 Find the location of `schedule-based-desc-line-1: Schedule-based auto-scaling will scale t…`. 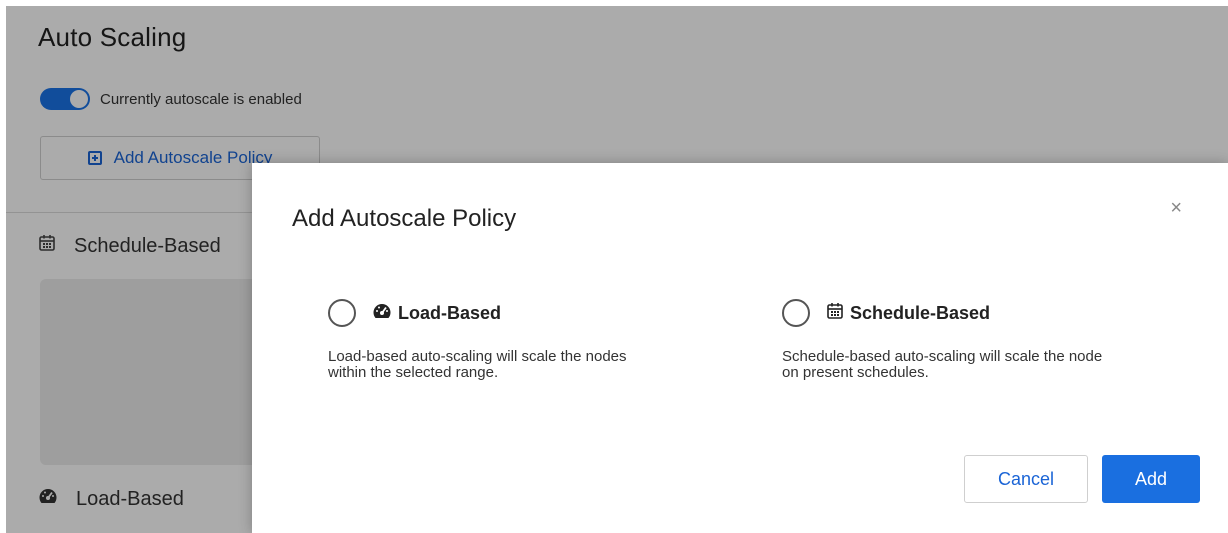

schedule-based-desc-line-1: Schedule-based auto-scaling will scale t… is located at coordinates (942, 356).